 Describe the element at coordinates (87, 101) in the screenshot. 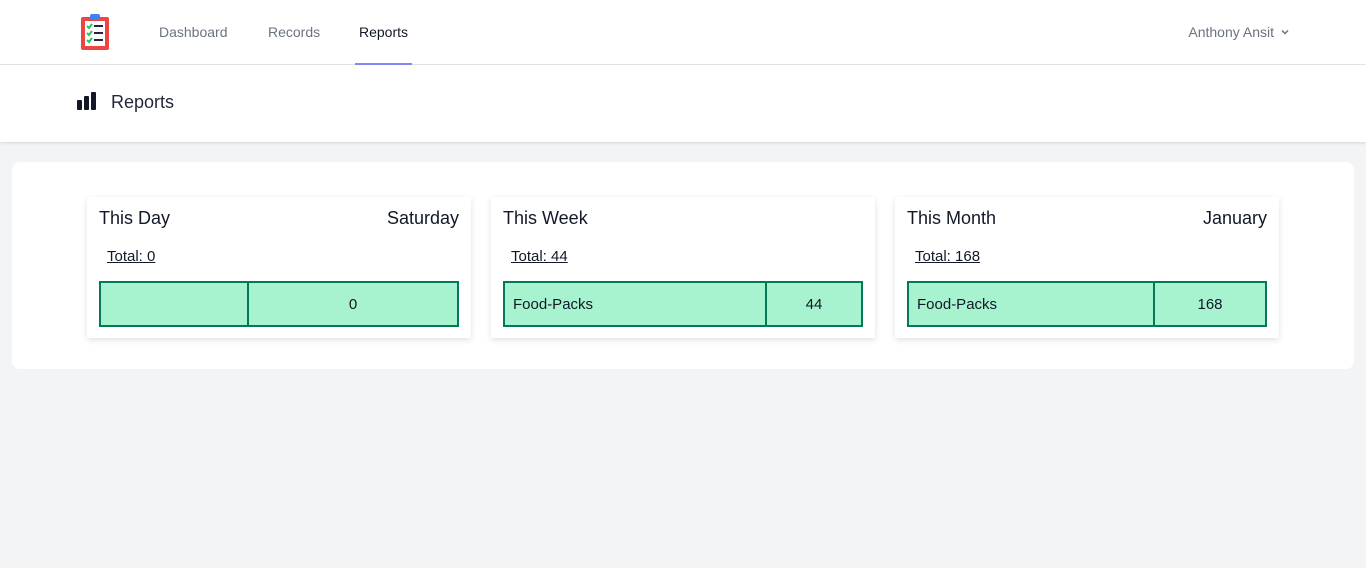

I see `bar-chart-icon` at that location.